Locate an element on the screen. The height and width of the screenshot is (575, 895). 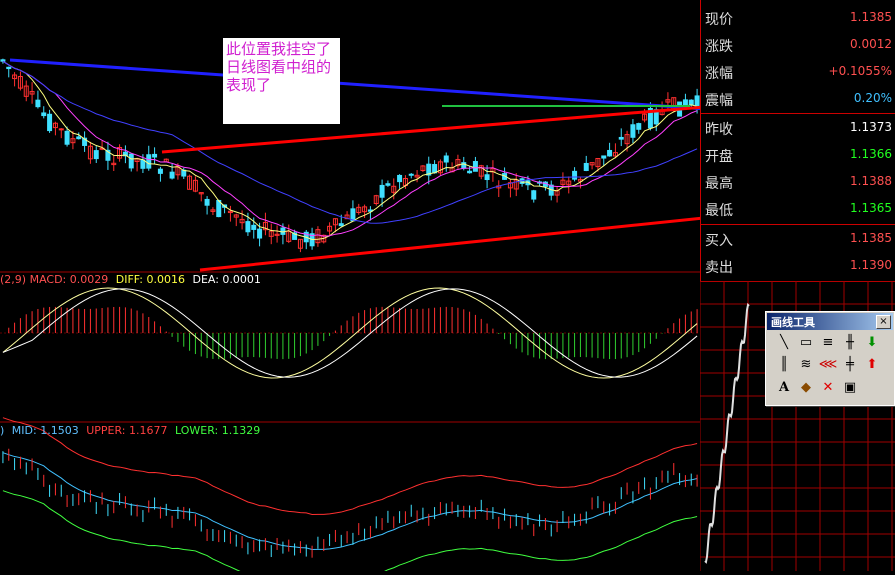
quote-label: 现价 is located at coordinates (719, 20).